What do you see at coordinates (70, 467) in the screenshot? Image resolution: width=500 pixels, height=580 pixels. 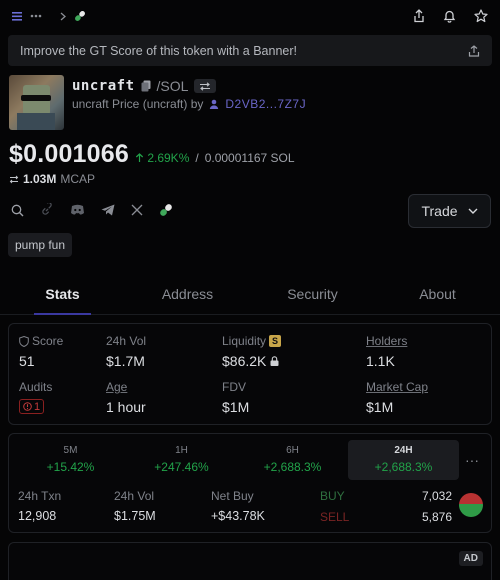 I see `period-change: +15.42%` at bounding box center [70, 467].